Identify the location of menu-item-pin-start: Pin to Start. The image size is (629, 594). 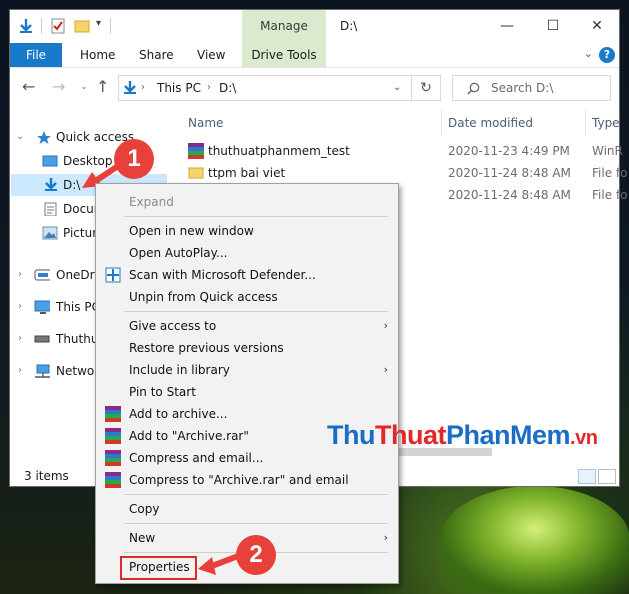
(247, 392).